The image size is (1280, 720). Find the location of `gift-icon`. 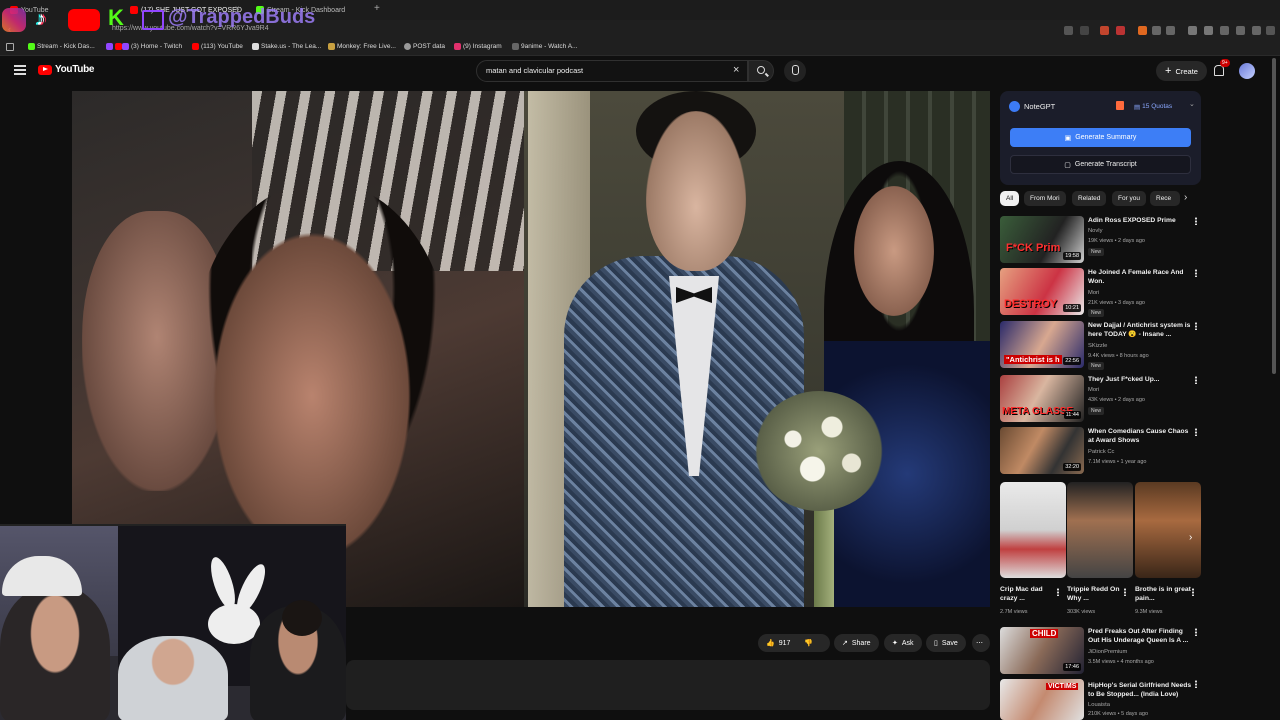

gift-icon is located at coordinates (1120, 105).